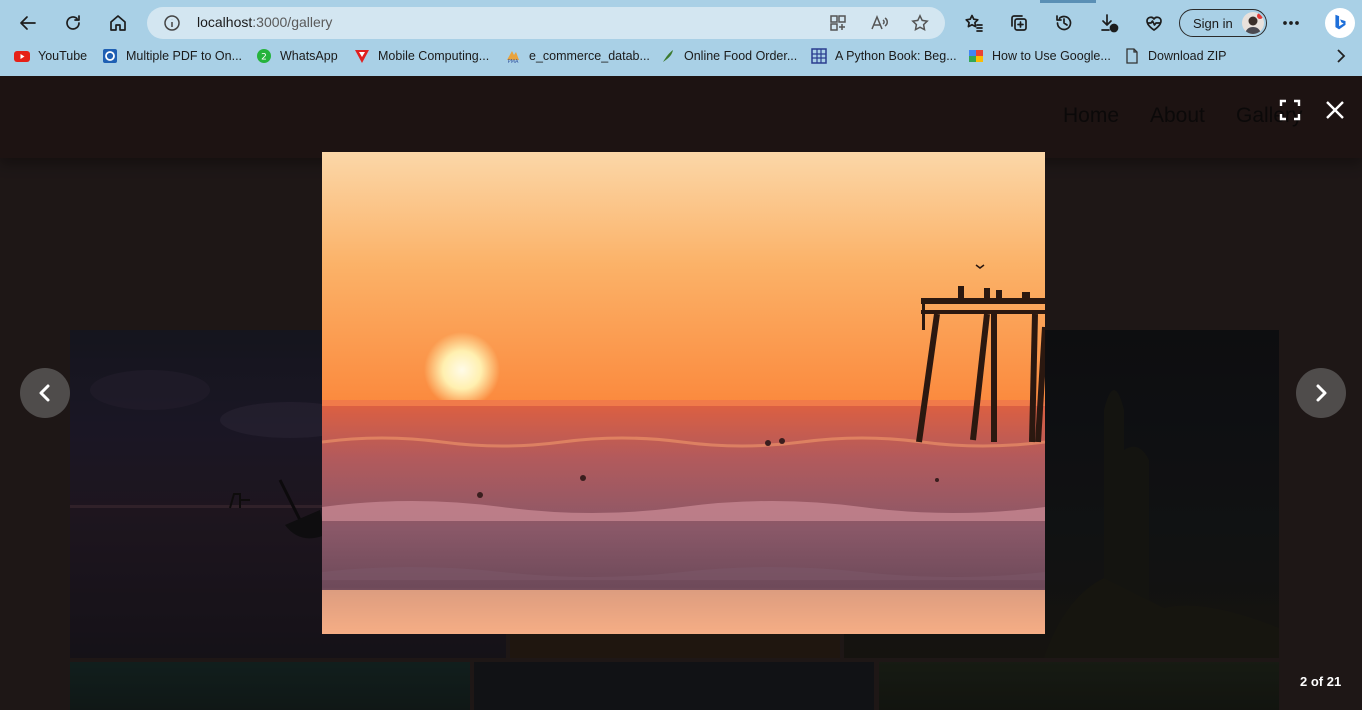  I want to click on svg-text: 2, so click(264, 58).